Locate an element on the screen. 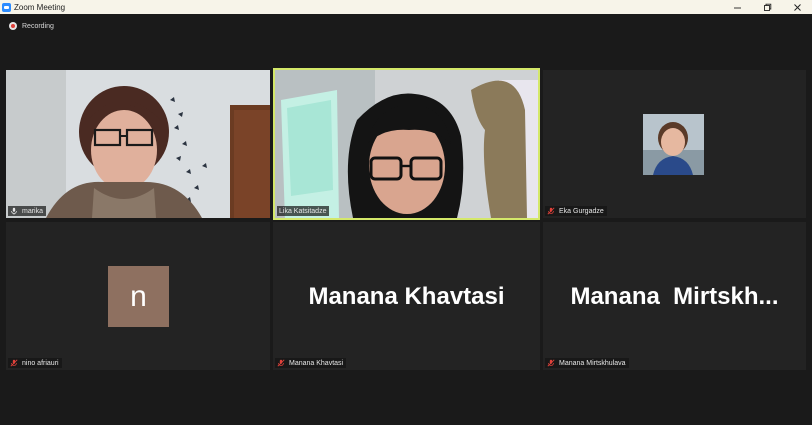  recording-indicator: Recording is located at coordinates (31, 26).